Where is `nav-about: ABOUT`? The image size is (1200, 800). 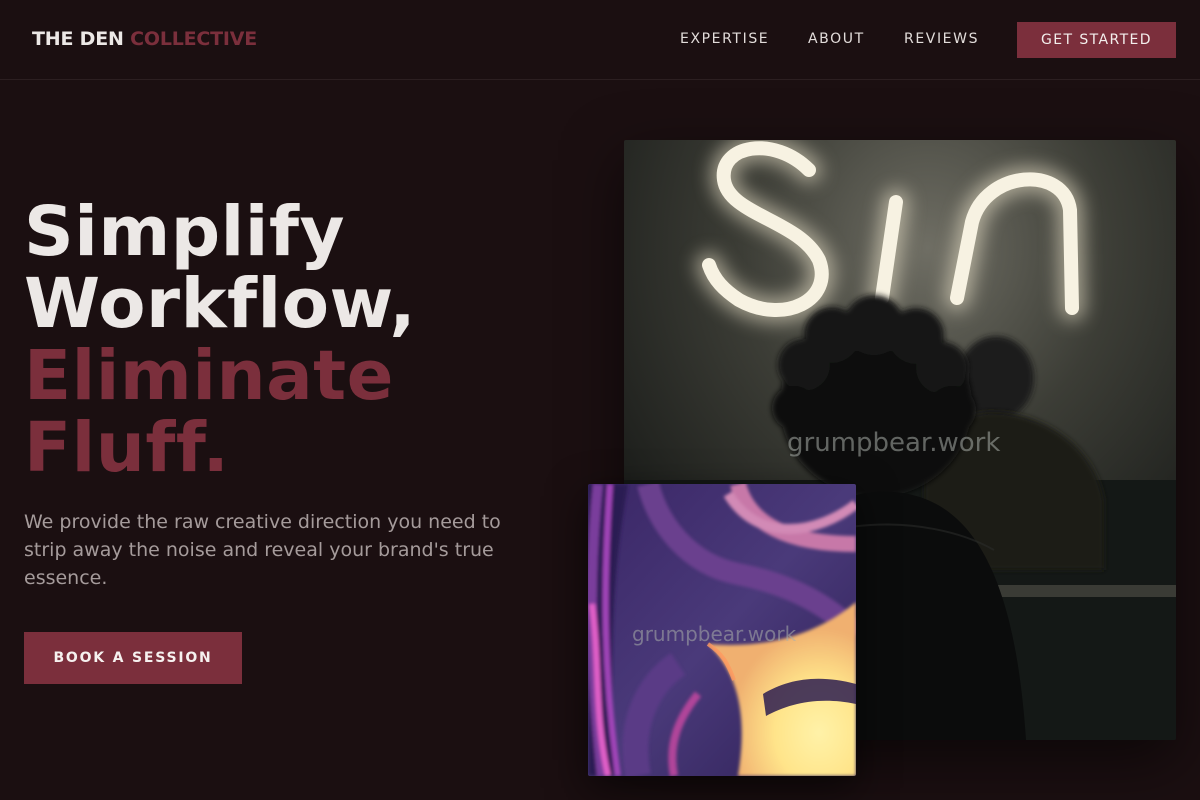
nav-about: ABOUT is located at coordinates (836, 39).